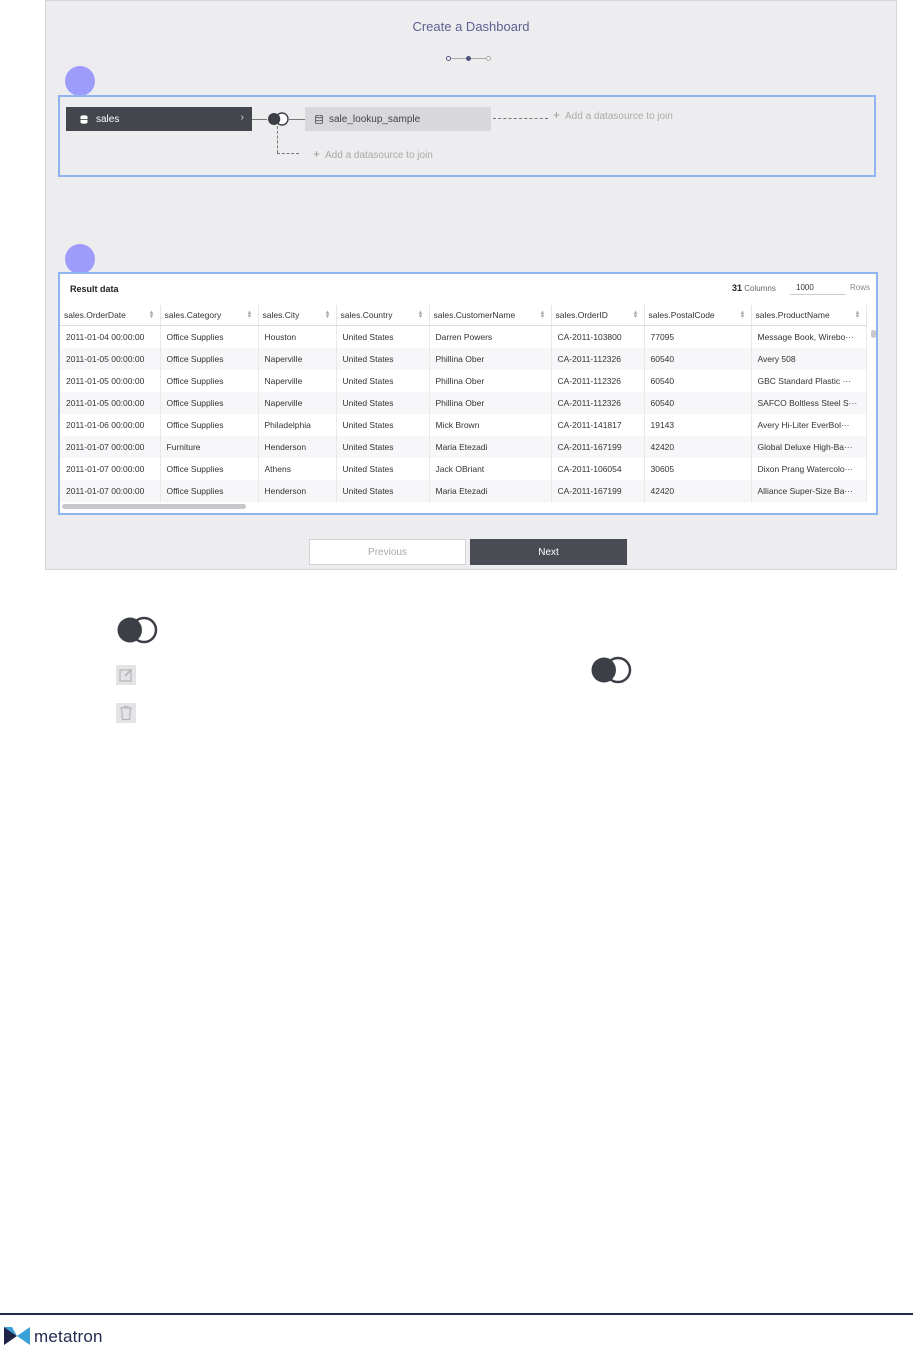 The height and width of the screenshot is (1348, 913). I want to click on table-cell: Jack OBriant, so click(490, 469).